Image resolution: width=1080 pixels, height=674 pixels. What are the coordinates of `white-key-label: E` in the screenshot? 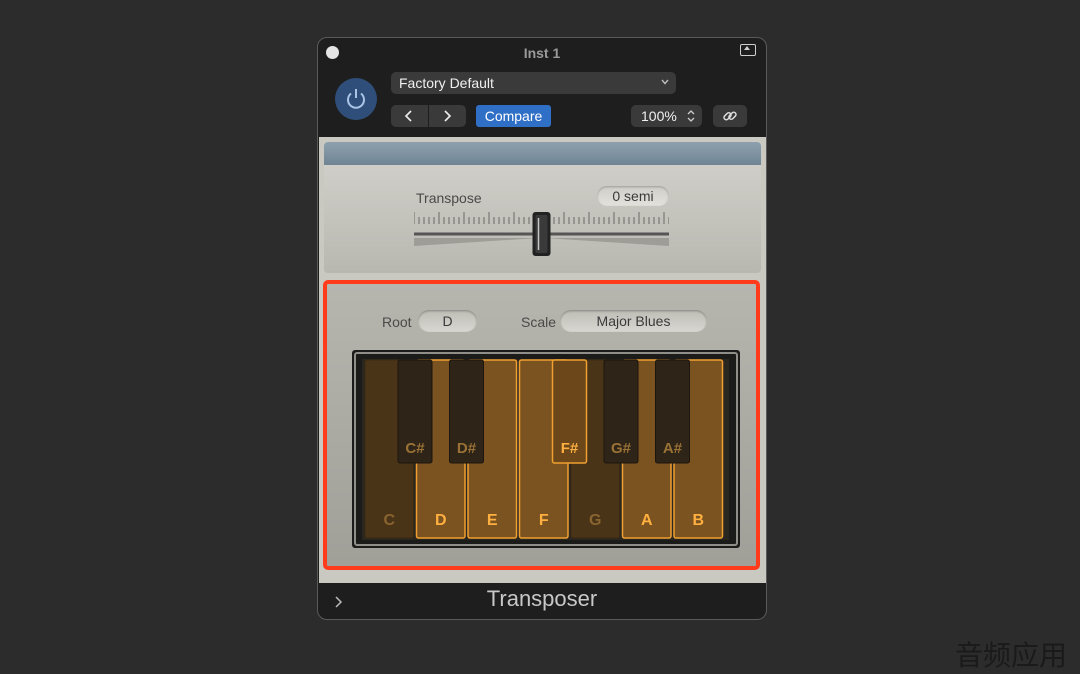 It's located at (492, 520).